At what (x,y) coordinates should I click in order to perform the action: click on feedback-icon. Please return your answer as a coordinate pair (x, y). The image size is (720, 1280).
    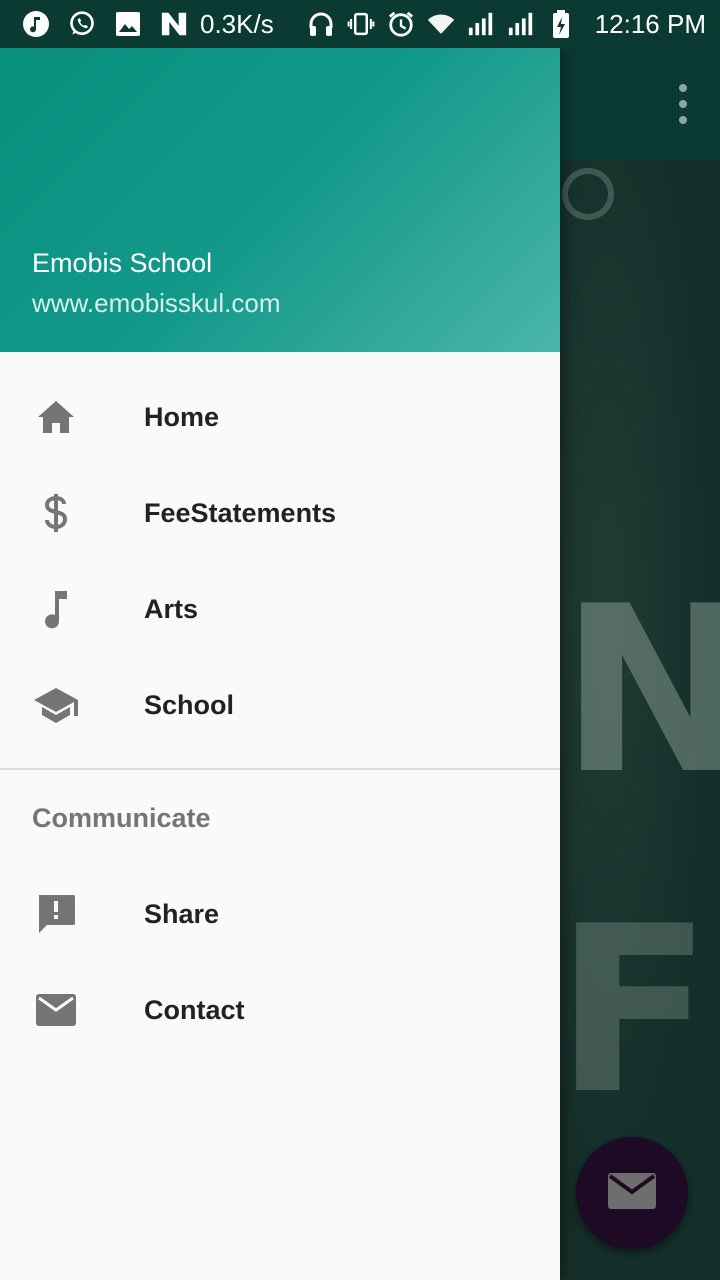
    Looking at the image, I should click on (56, 914).